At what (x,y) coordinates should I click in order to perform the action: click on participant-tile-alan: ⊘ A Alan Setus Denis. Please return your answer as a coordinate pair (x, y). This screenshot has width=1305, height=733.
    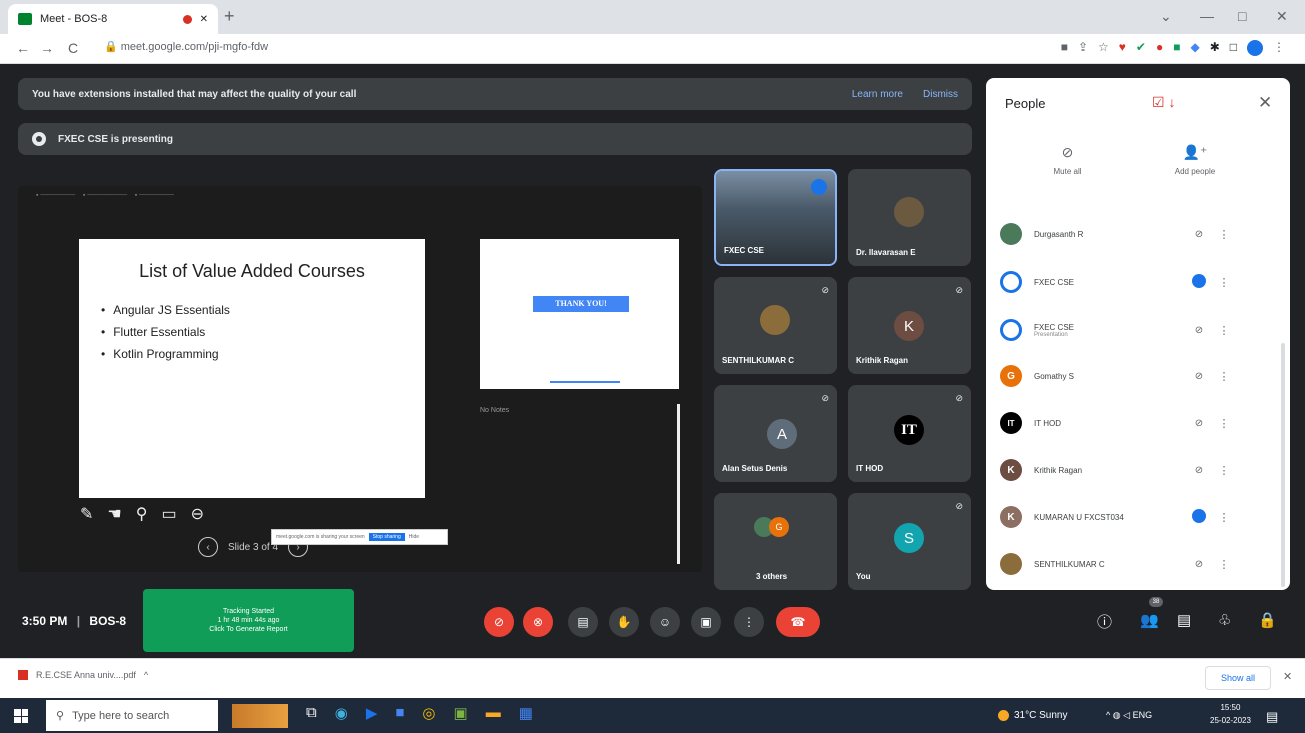
    Looking at the image, I should click on (775, 433).